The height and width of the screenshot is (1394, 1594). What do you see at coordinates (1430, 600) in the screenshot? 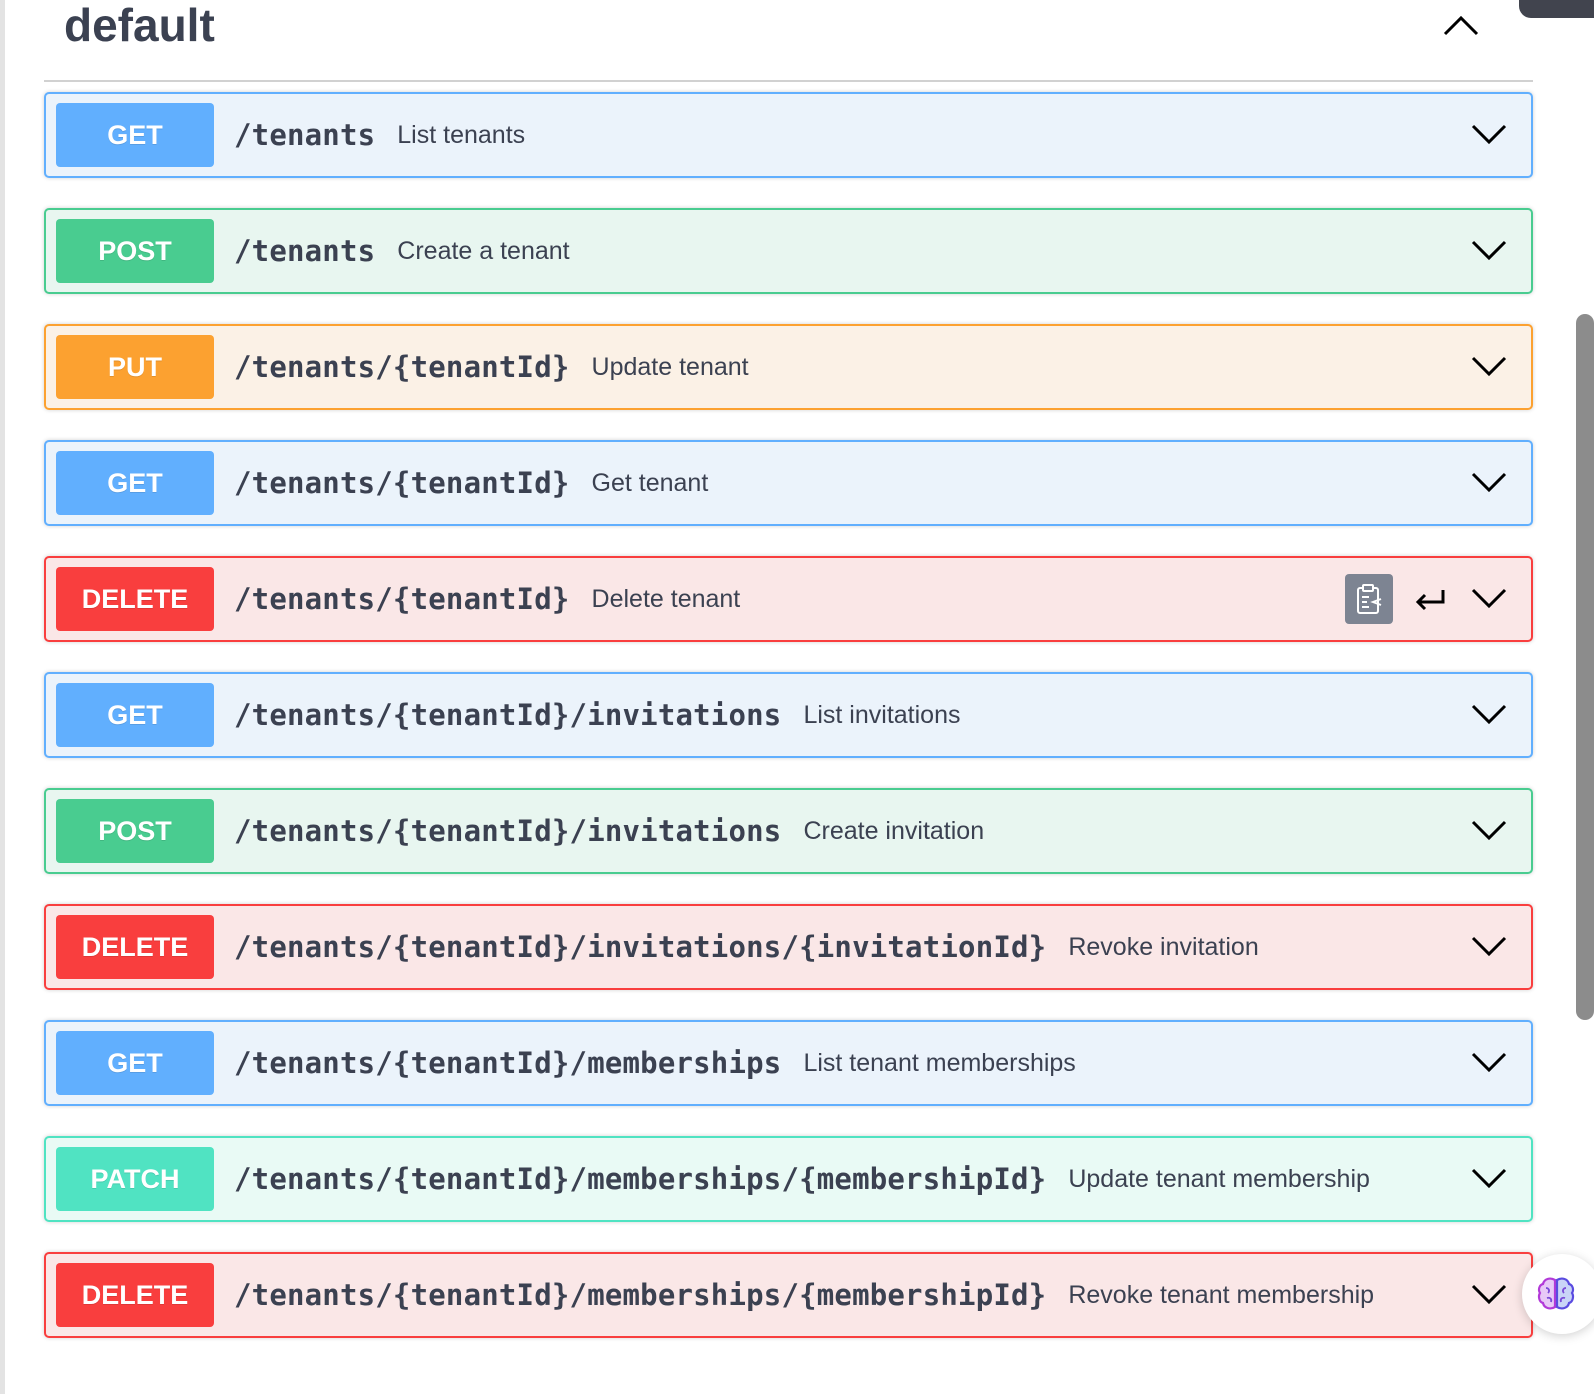
I see `enter-return-icon` at bounding box center [1430, 600].